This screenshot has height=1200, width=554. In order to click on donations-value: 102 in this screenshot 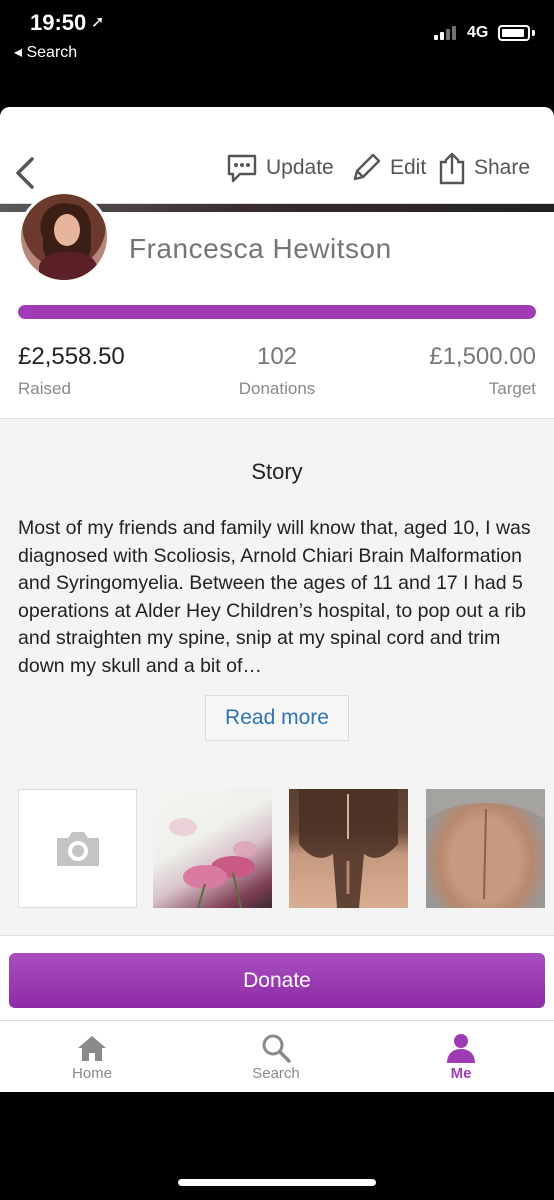, I will do `click(277, 356)`.